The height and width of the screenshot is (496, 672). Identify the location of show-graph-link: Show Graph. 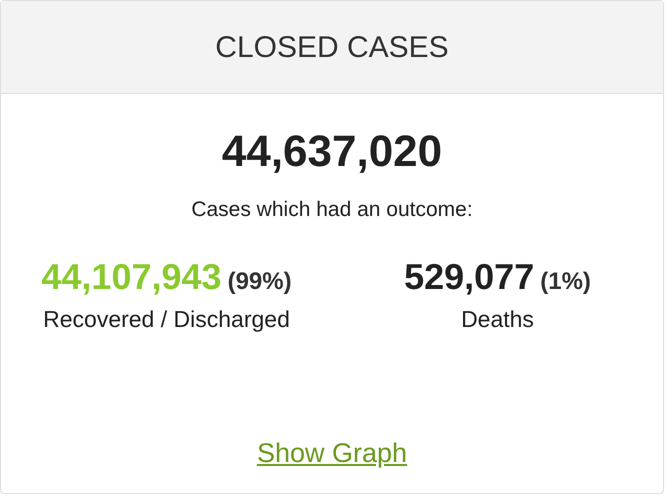
(332, 452).